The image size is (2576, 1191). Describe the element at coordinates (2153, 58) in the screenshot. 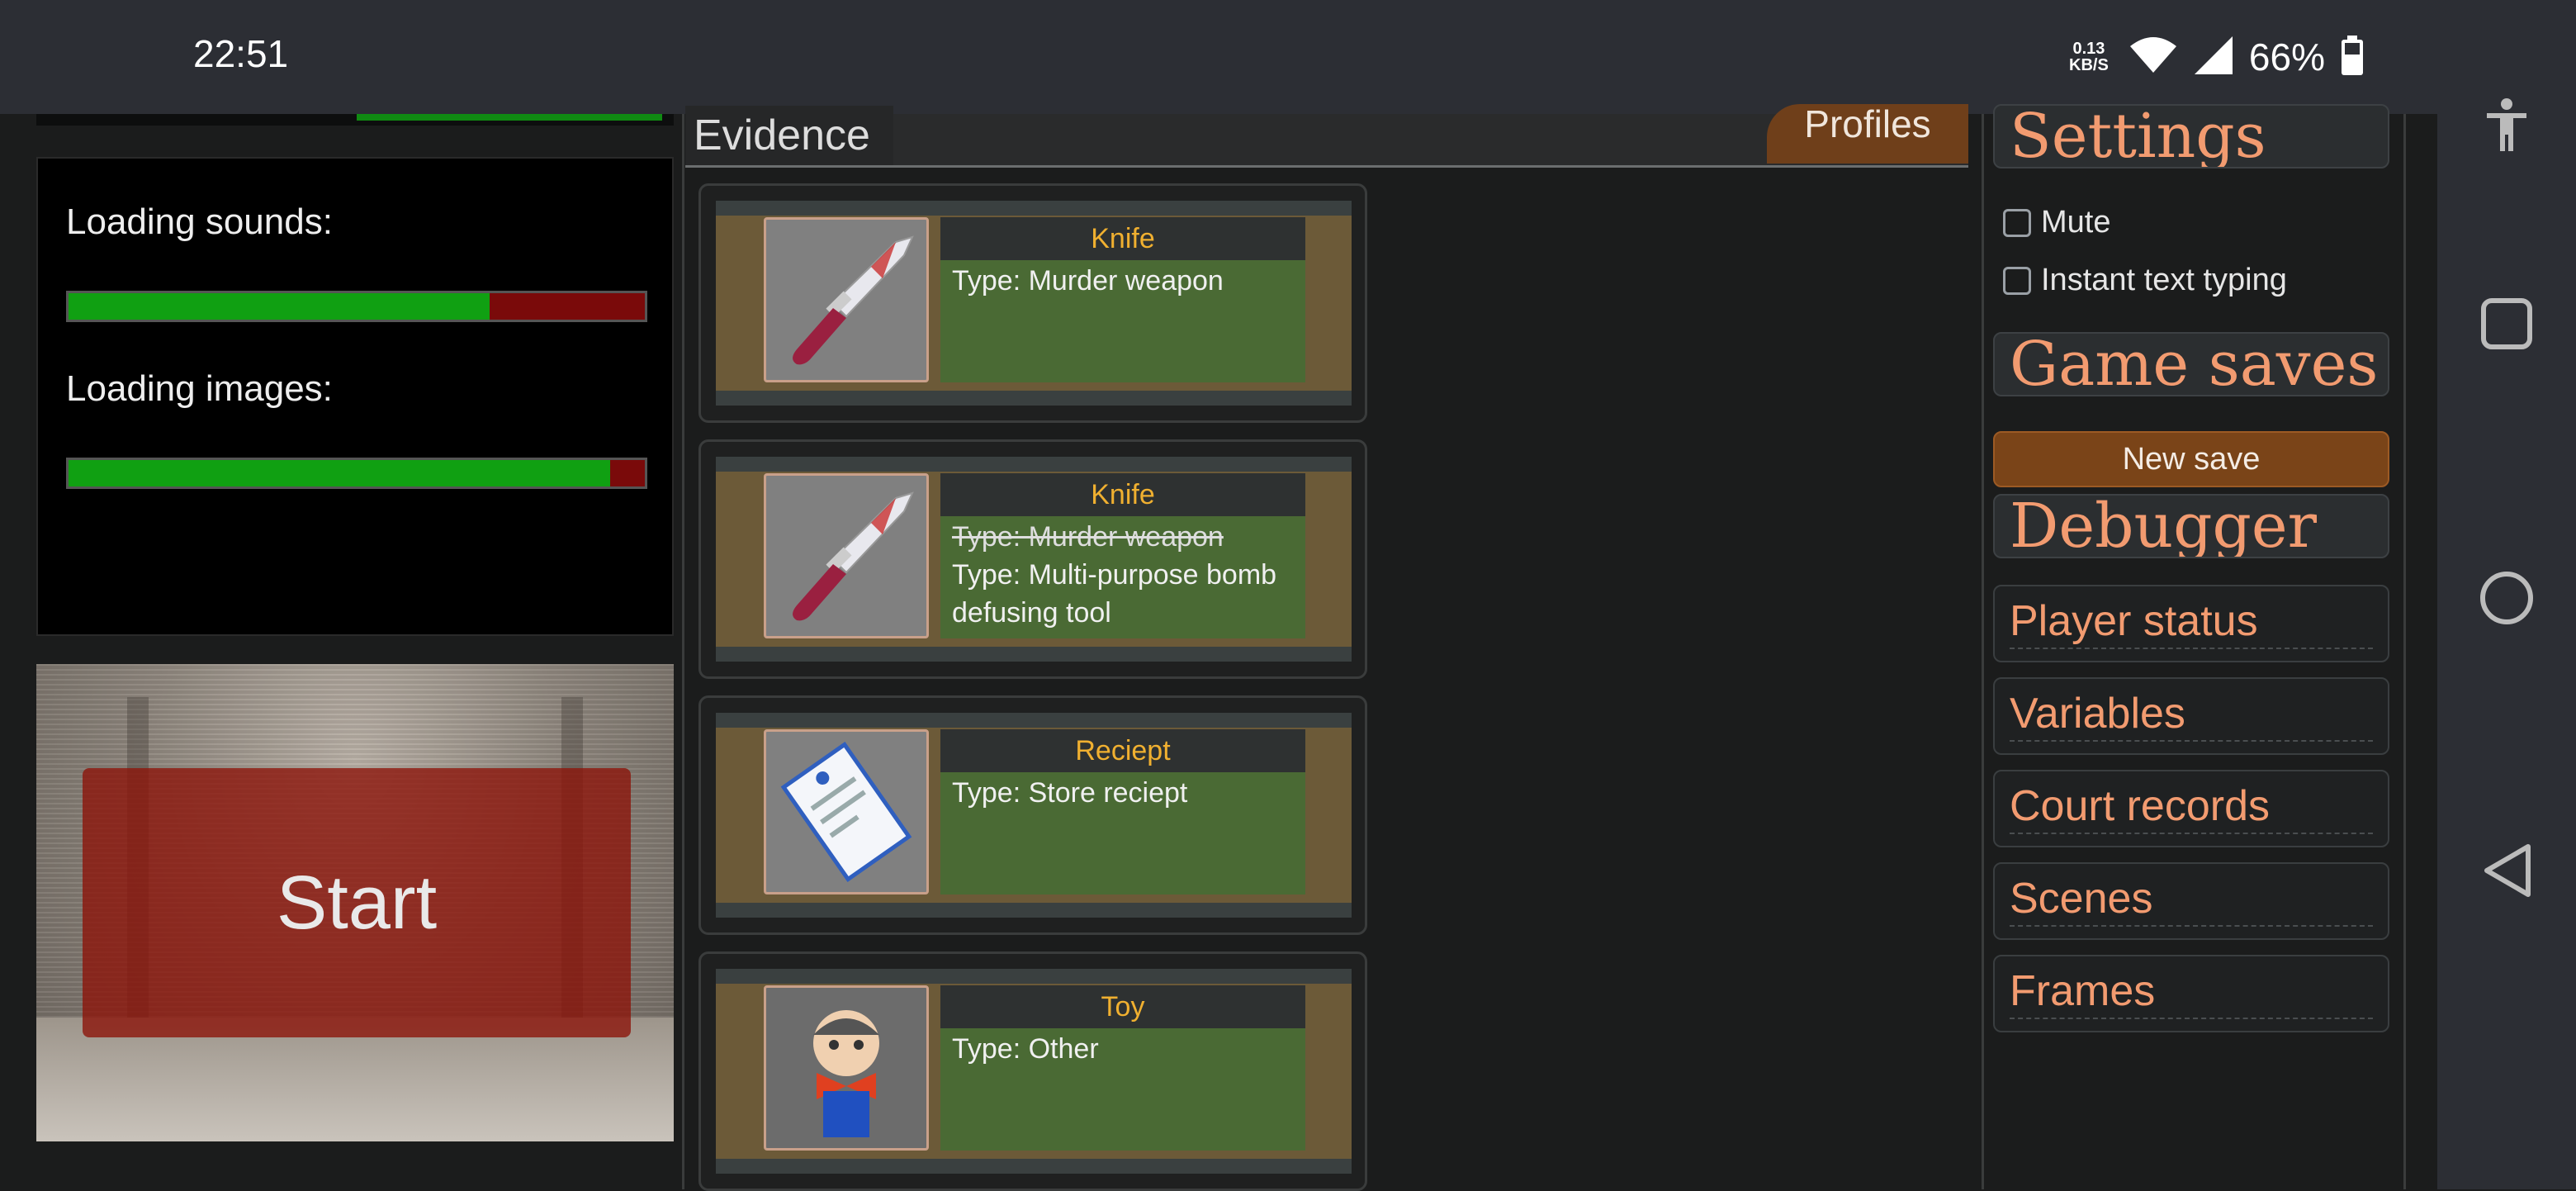

I see `wifi-icon` at that location.